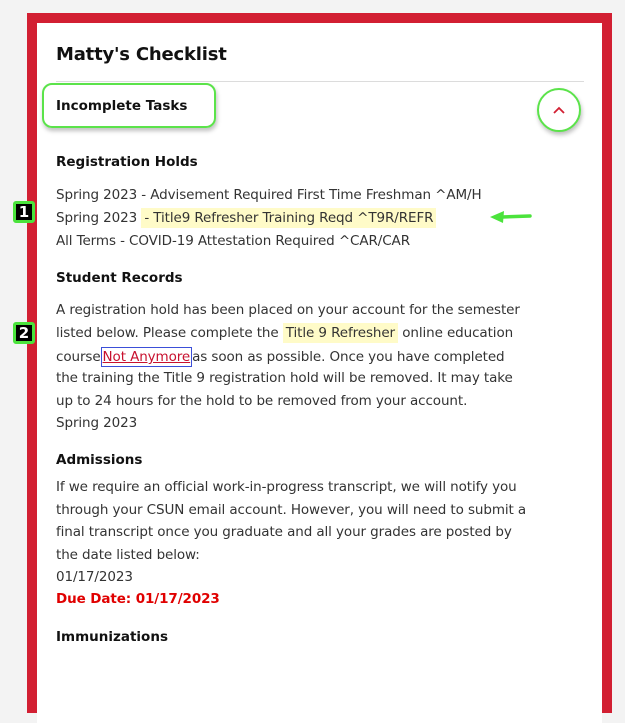 The image size is (625, 723). Describe the element at coordinates (112, 637) in the screenshot. I see `immunizations-heading: Immunizations` at that location.